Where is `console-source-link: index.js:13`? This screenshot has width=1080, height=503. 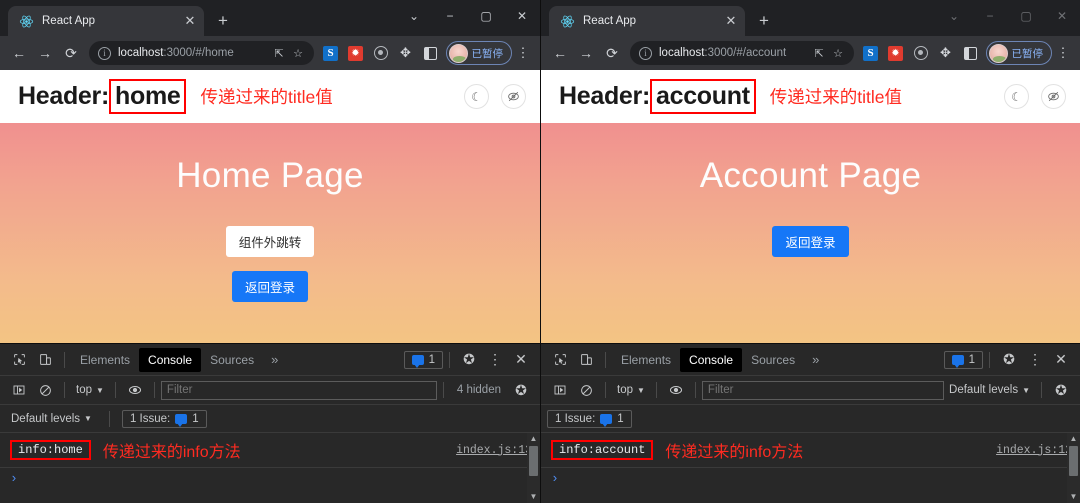 console-source-link: index.js:13 is located at coordinates (489, 450).